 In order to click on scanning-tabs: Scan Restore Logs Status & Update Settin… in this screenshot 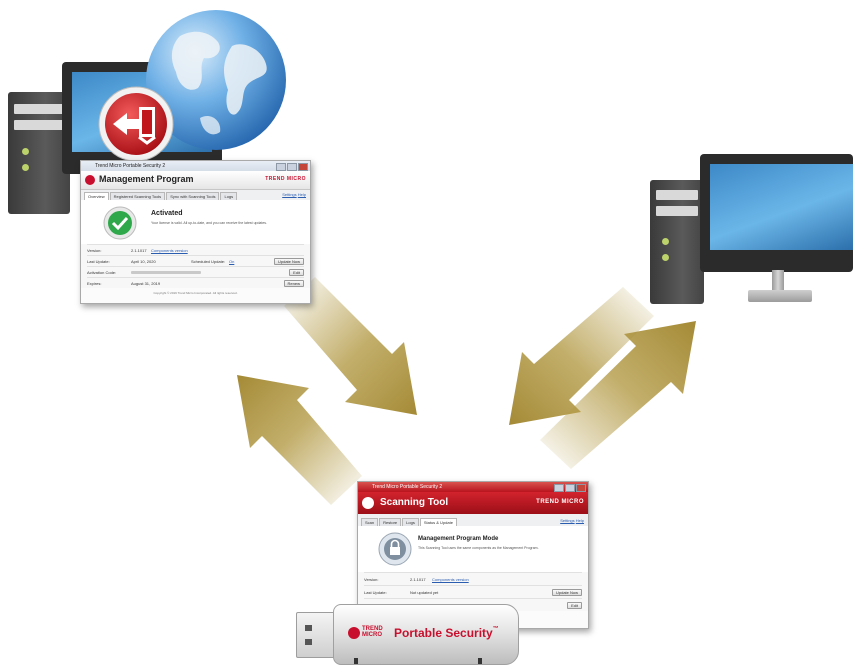, I will do `click(473, 520)`.